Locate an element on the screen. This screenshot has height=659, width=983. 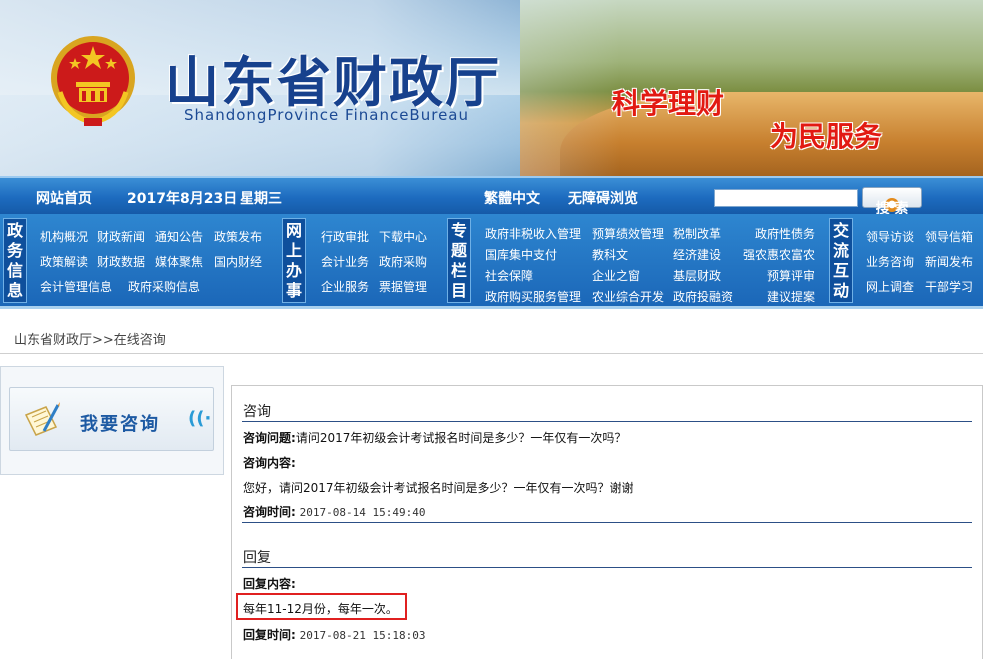
reply-section-title: 回复 is located at coordinates (257, 558).